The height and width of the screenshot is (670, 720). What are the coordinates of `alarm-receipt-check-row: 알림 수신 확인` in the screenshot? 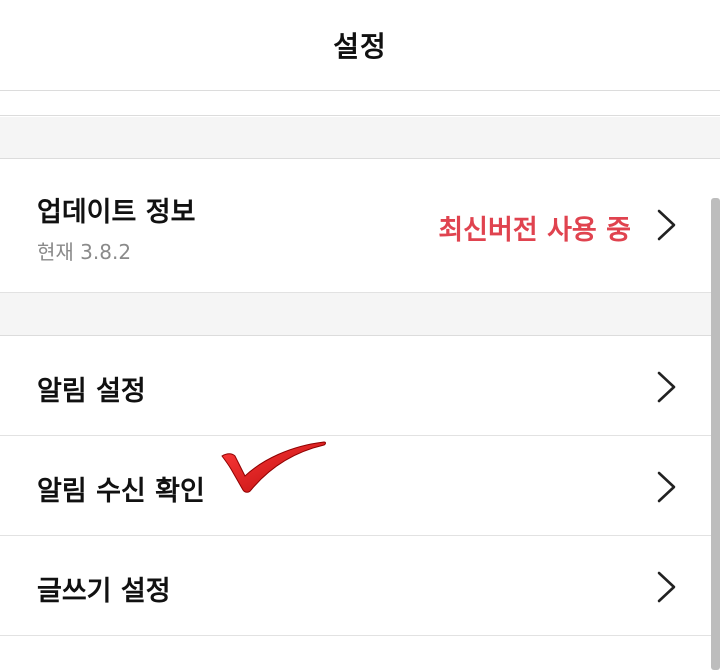 It's located at (360, 486).